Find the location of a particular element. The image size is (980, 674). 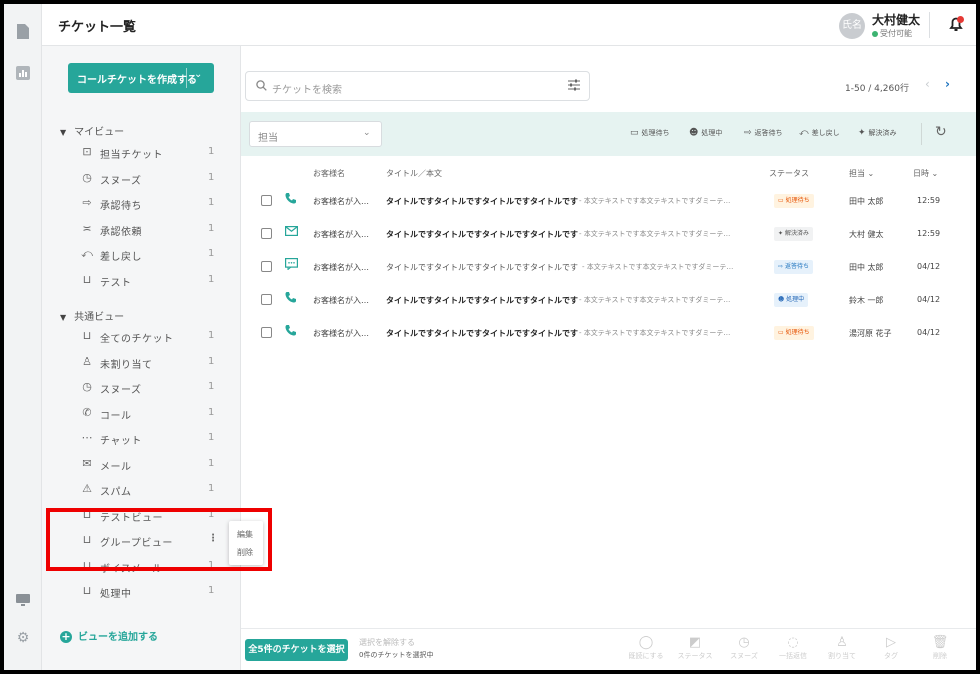

my-view-item: ⊔ テスト 1 is located at coordinates (150, 281).